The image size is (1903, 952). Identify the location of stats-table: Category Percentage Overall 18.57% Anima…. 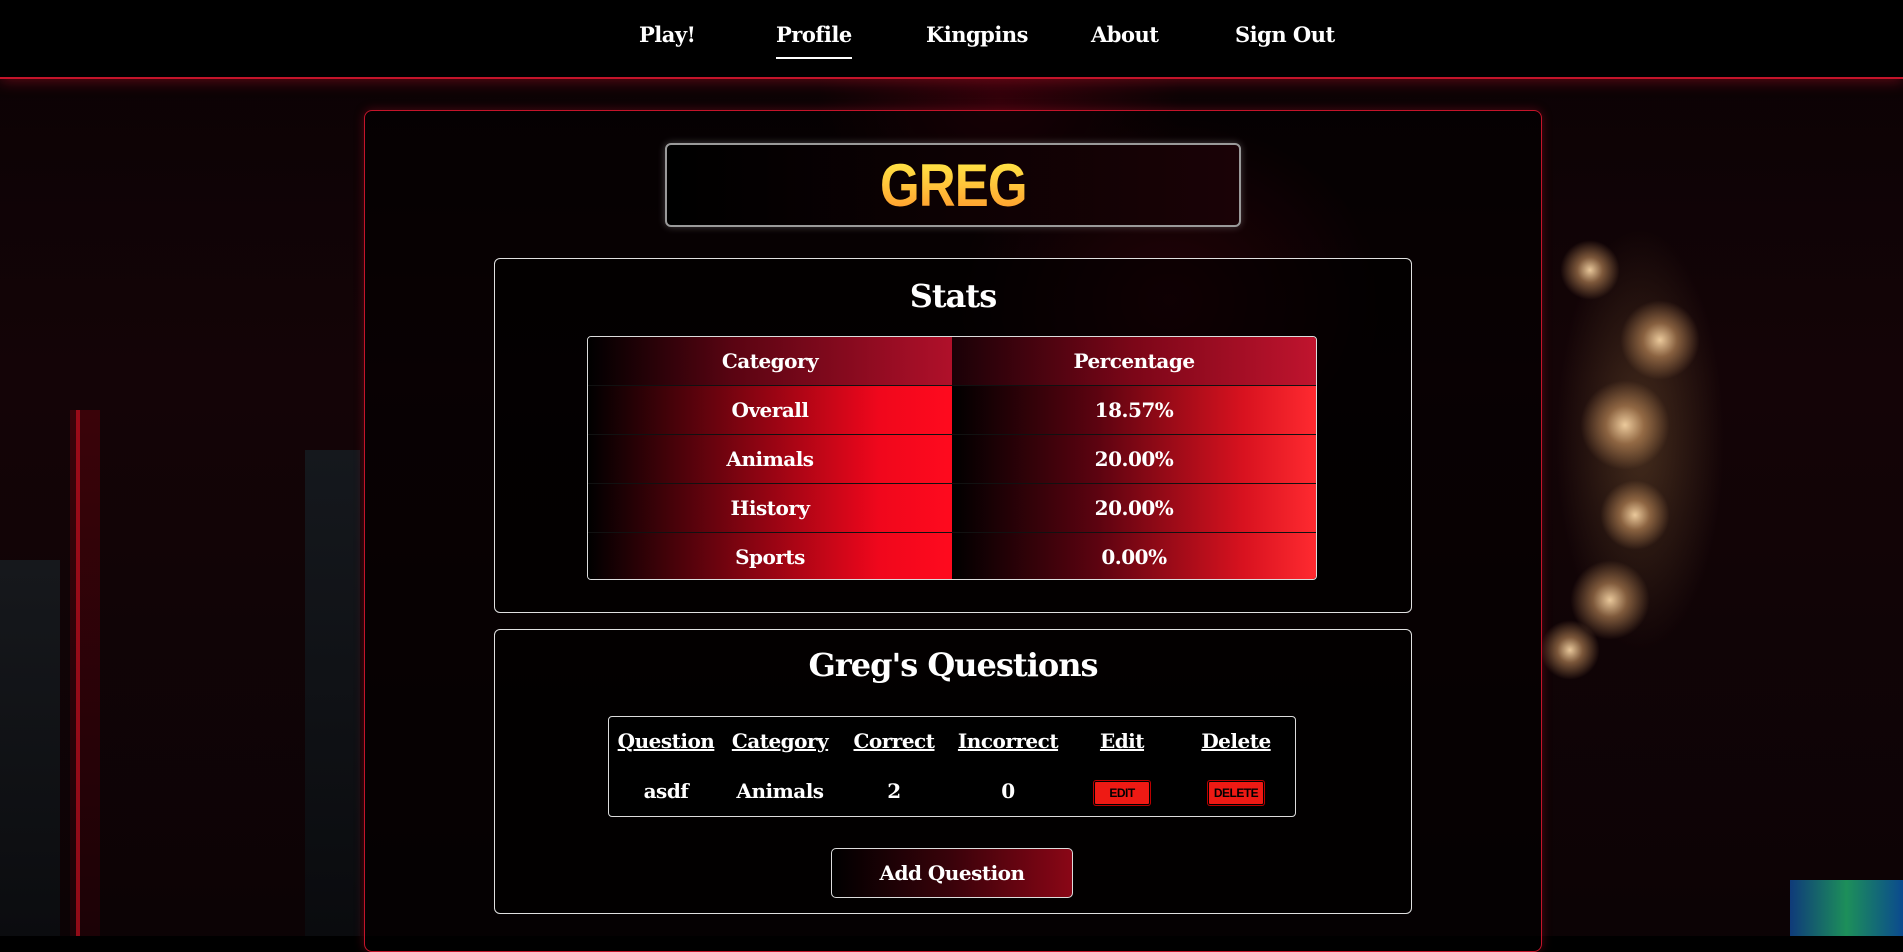
(952, 458).